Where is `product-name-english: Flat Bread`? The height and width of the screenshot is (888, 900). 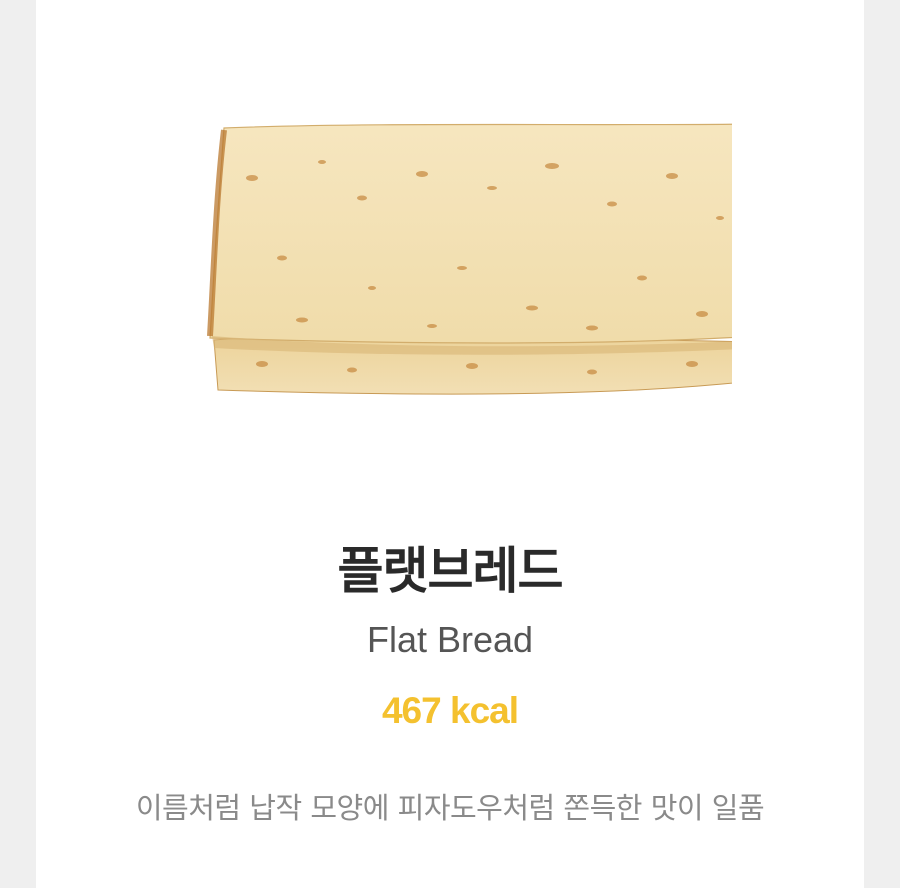 product-name-english: Flat Bread is located at coordinates (450, 639).